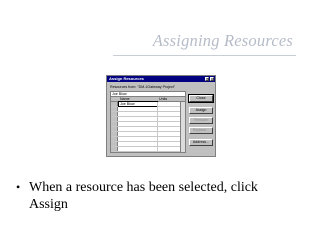 The image size is (320, 240). Describe the element at coordinates (201, 110) in the screenshot. I see `assign-button: Assign` at that location.